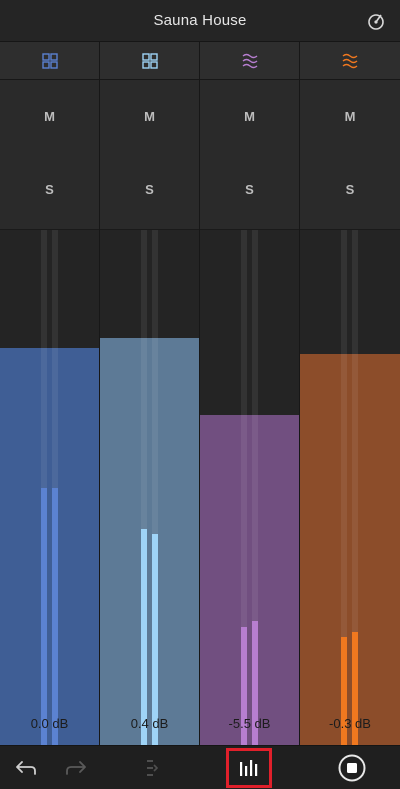  What do you see at coordinates (149, 723) in the screenshot?
I see `volume-db-label: 0.4 dB` at bounding box center [149, 723].